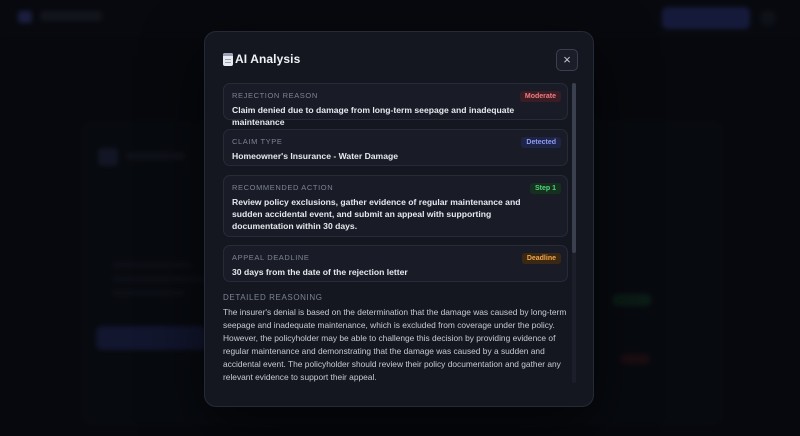  What do you see at coordinates (541, 142) in the screenshot?
I see `status-badge: Detected` at bounding box center [541, 142].